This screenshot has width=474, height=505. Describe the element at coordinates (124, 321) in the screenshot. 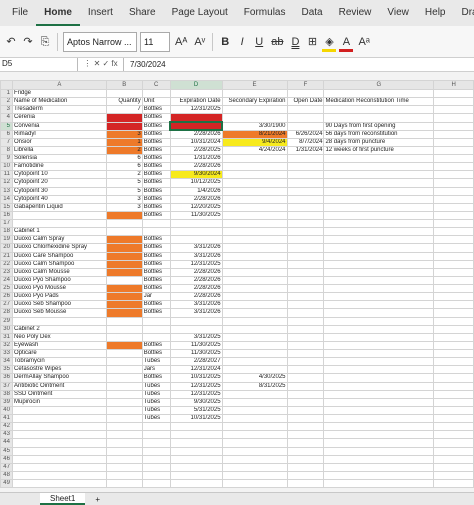

I see `cell-b29` at that location.